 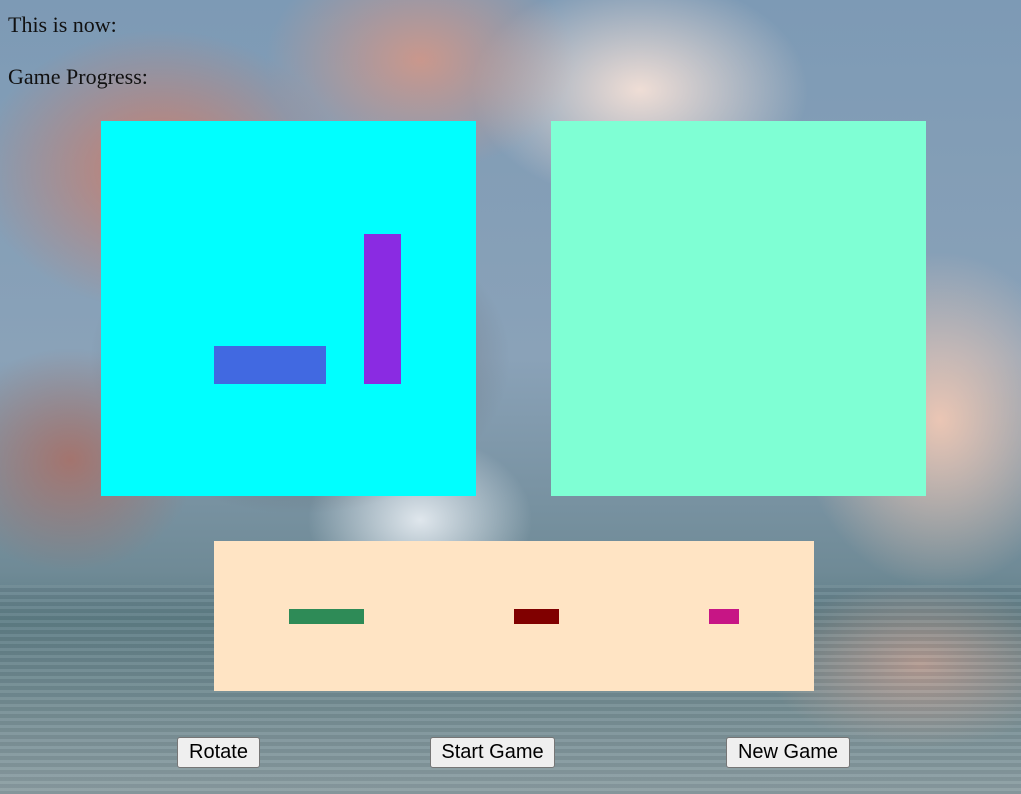 What do you see at coordinates (788, 752) in the screenshot?
I see `new-game-button: New Game` at bounding box center [788, 752].